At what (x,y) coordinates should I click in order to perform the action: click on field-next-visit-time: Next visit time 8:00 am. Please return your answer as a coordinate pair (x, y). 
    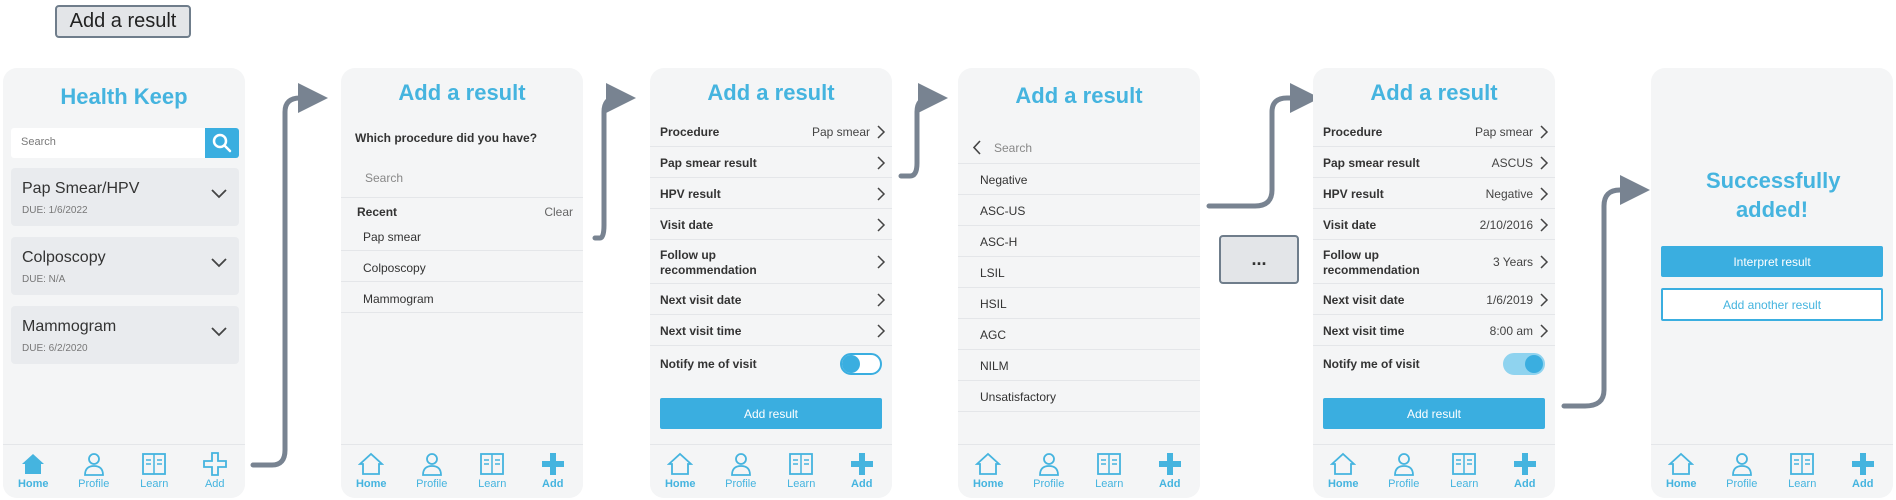
    Looking at the image, I should click on (1434, 330).